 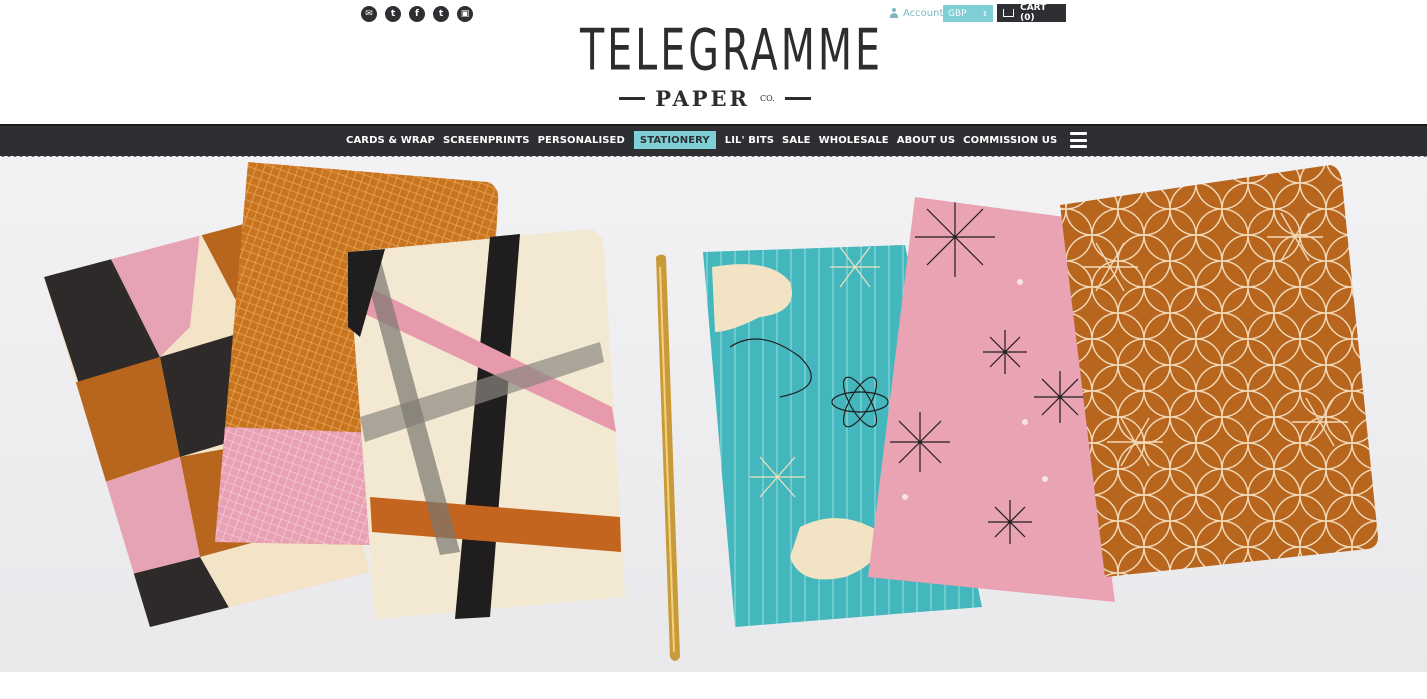 I want to click on nav-item-lil-bits: LIL' BITS, so click(x=749, y=140).